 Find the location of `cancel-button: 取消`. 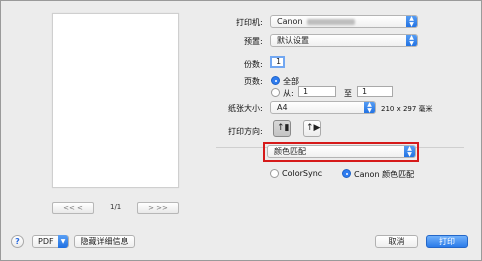

cancel-button: 取消 is located at coordinates (396, 241).